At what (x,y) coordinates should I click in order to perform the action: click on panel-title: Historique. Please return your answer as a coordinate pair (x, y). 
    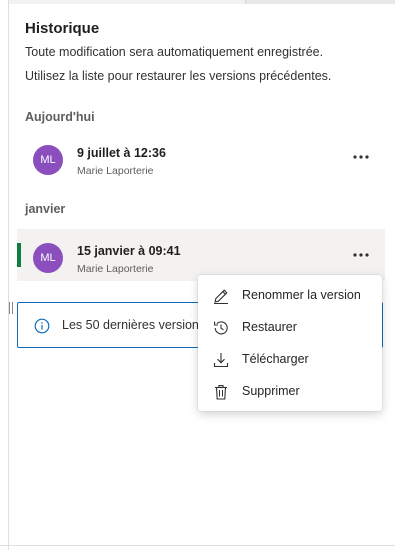
    Looking at the image, I should click on (62, 28).